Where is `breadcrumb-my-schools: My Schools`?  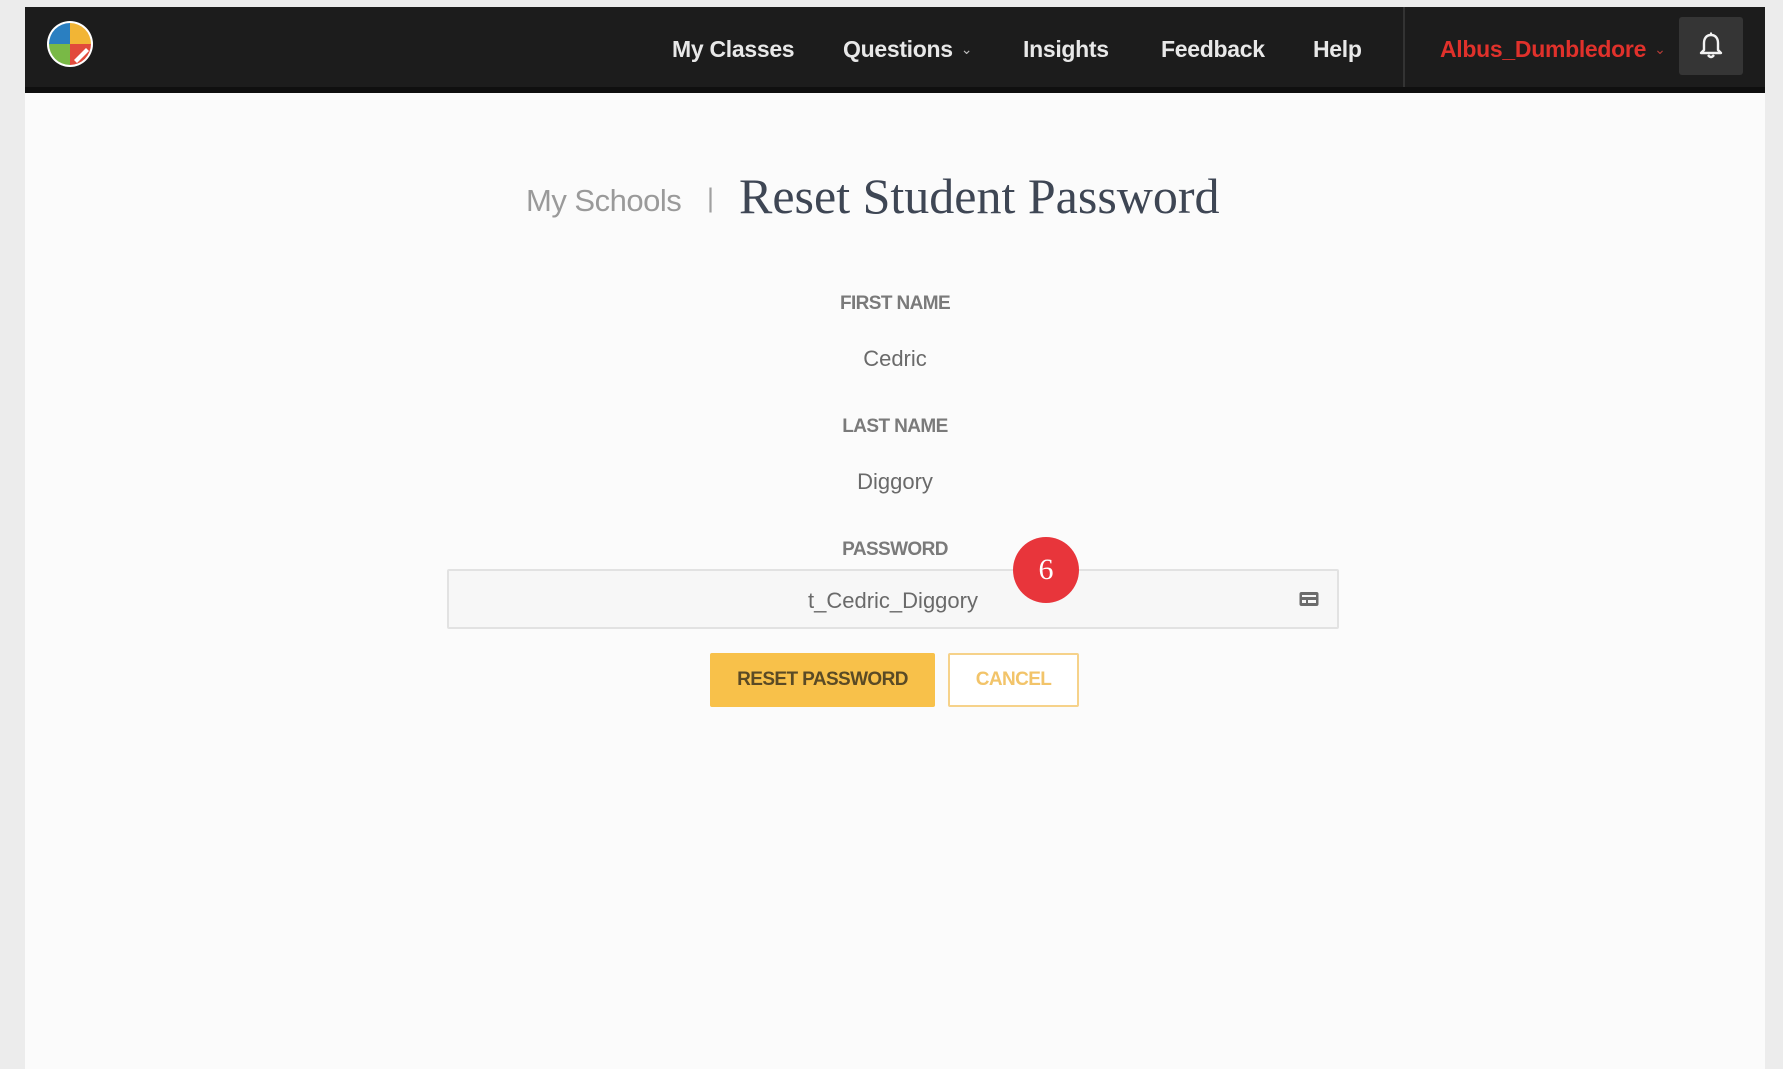
breadcrumb-my-schools: My Schools is located at coordinates (604, 201).